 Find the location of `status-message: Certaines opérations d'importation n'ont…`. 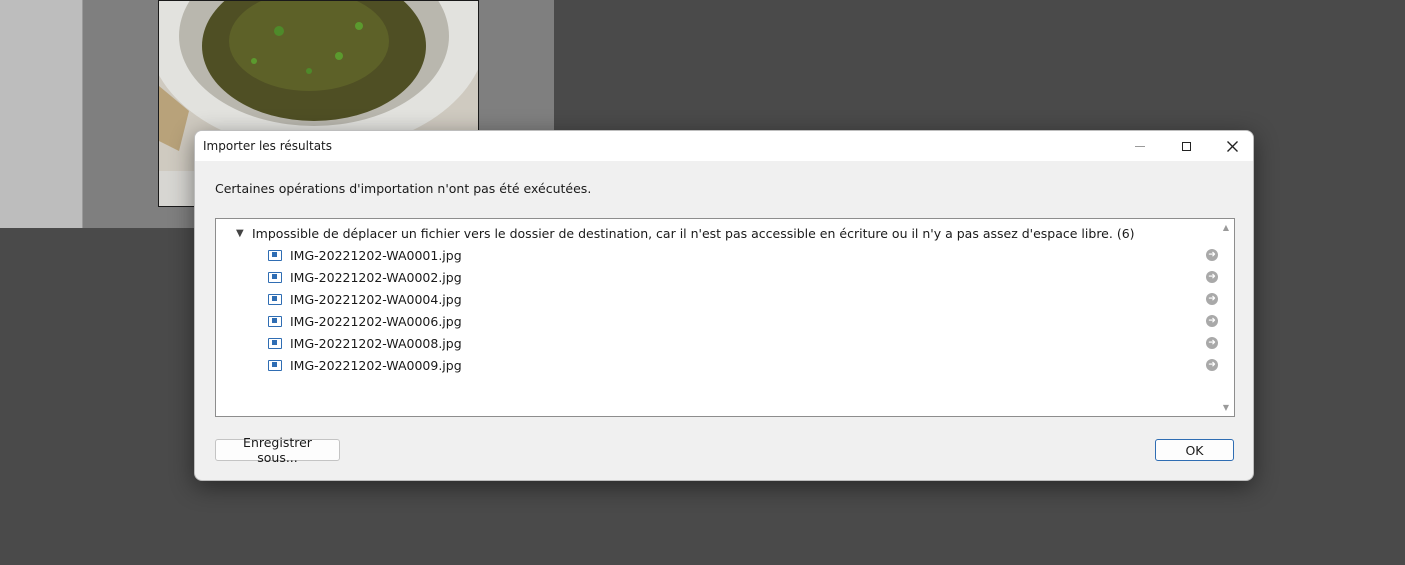

status-message: Certaines opérations d'importation n'ont… is located at coordinates (403, 188).